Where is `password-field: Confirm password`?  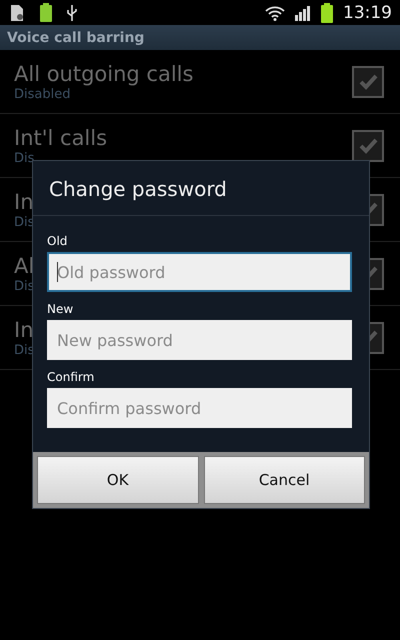 password-field: Confirm password is located at coordinates (199, 408).